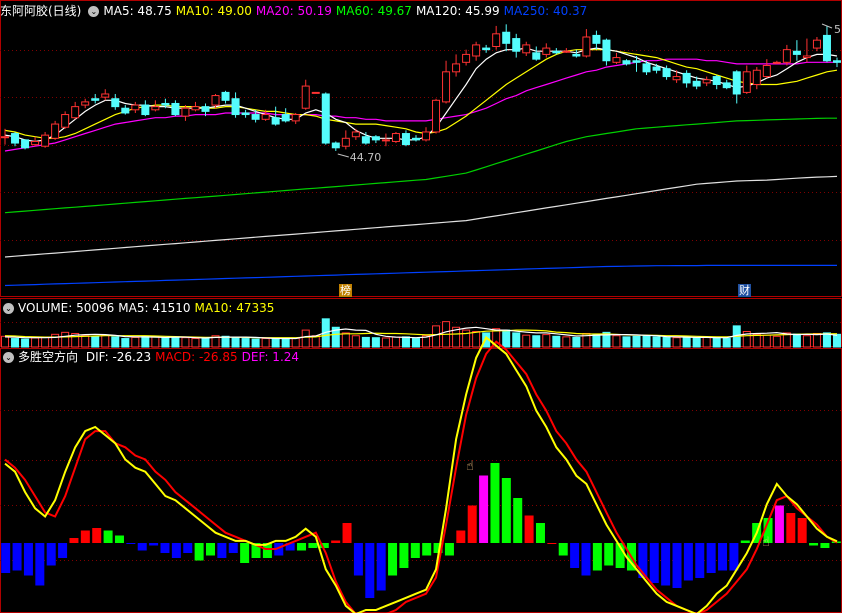 Image resolution: width=842 pixels, height=613 pixels. Describe the element at coordinates (48, 357) in the screenshot. I see `indicator-name: 多胜空方向` at that location.